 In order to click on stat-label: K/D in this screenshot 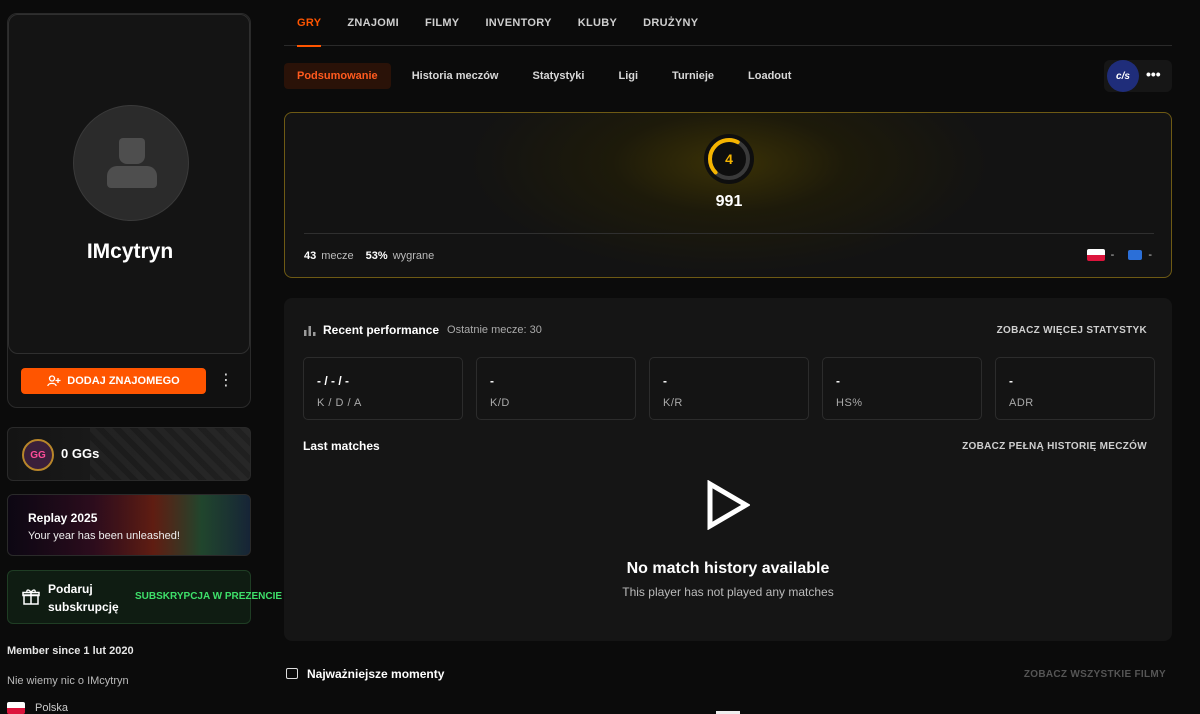, I will do `click(500, 403)`.